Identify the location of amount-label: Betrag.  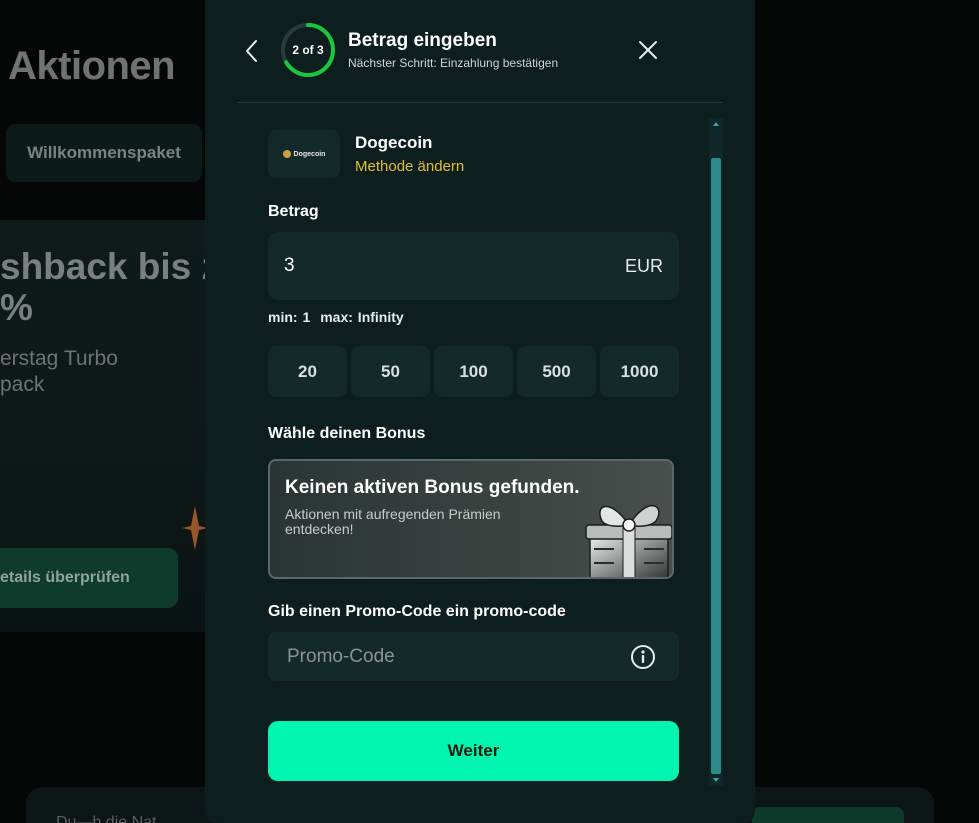
(293, 211).